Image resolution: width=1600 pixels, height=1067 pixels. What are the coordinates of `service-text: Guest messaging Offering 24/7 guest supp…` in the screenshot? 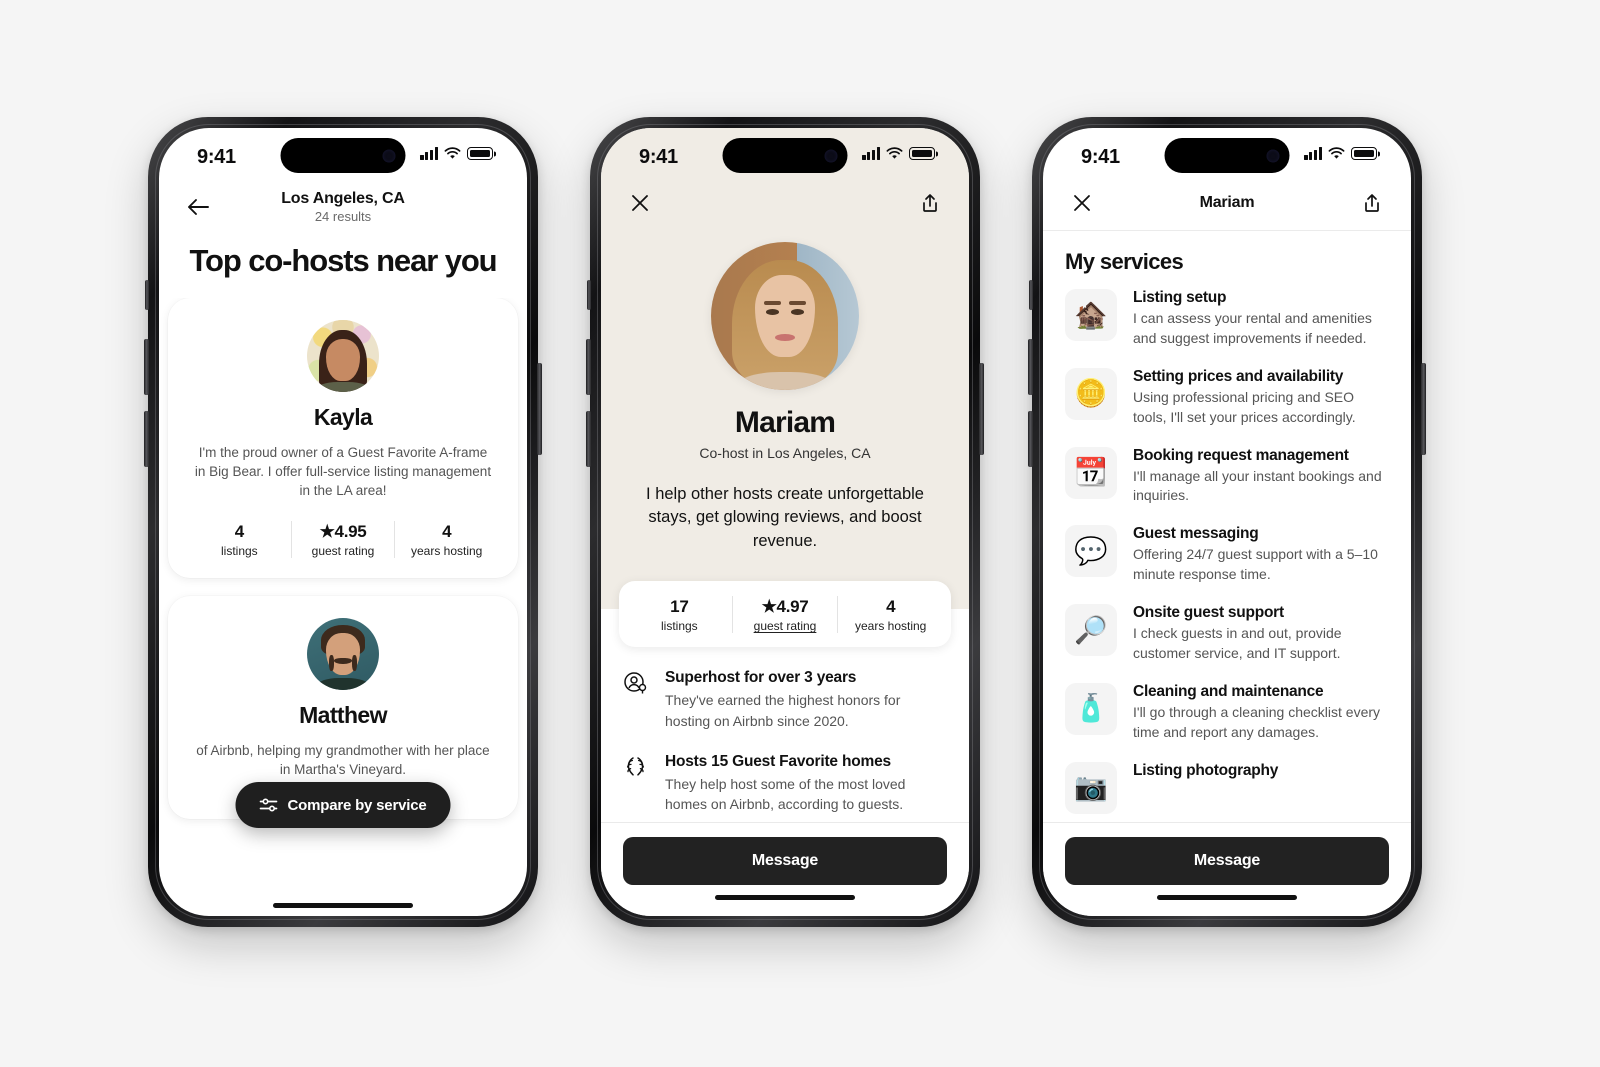 It's located at (1261, 555).